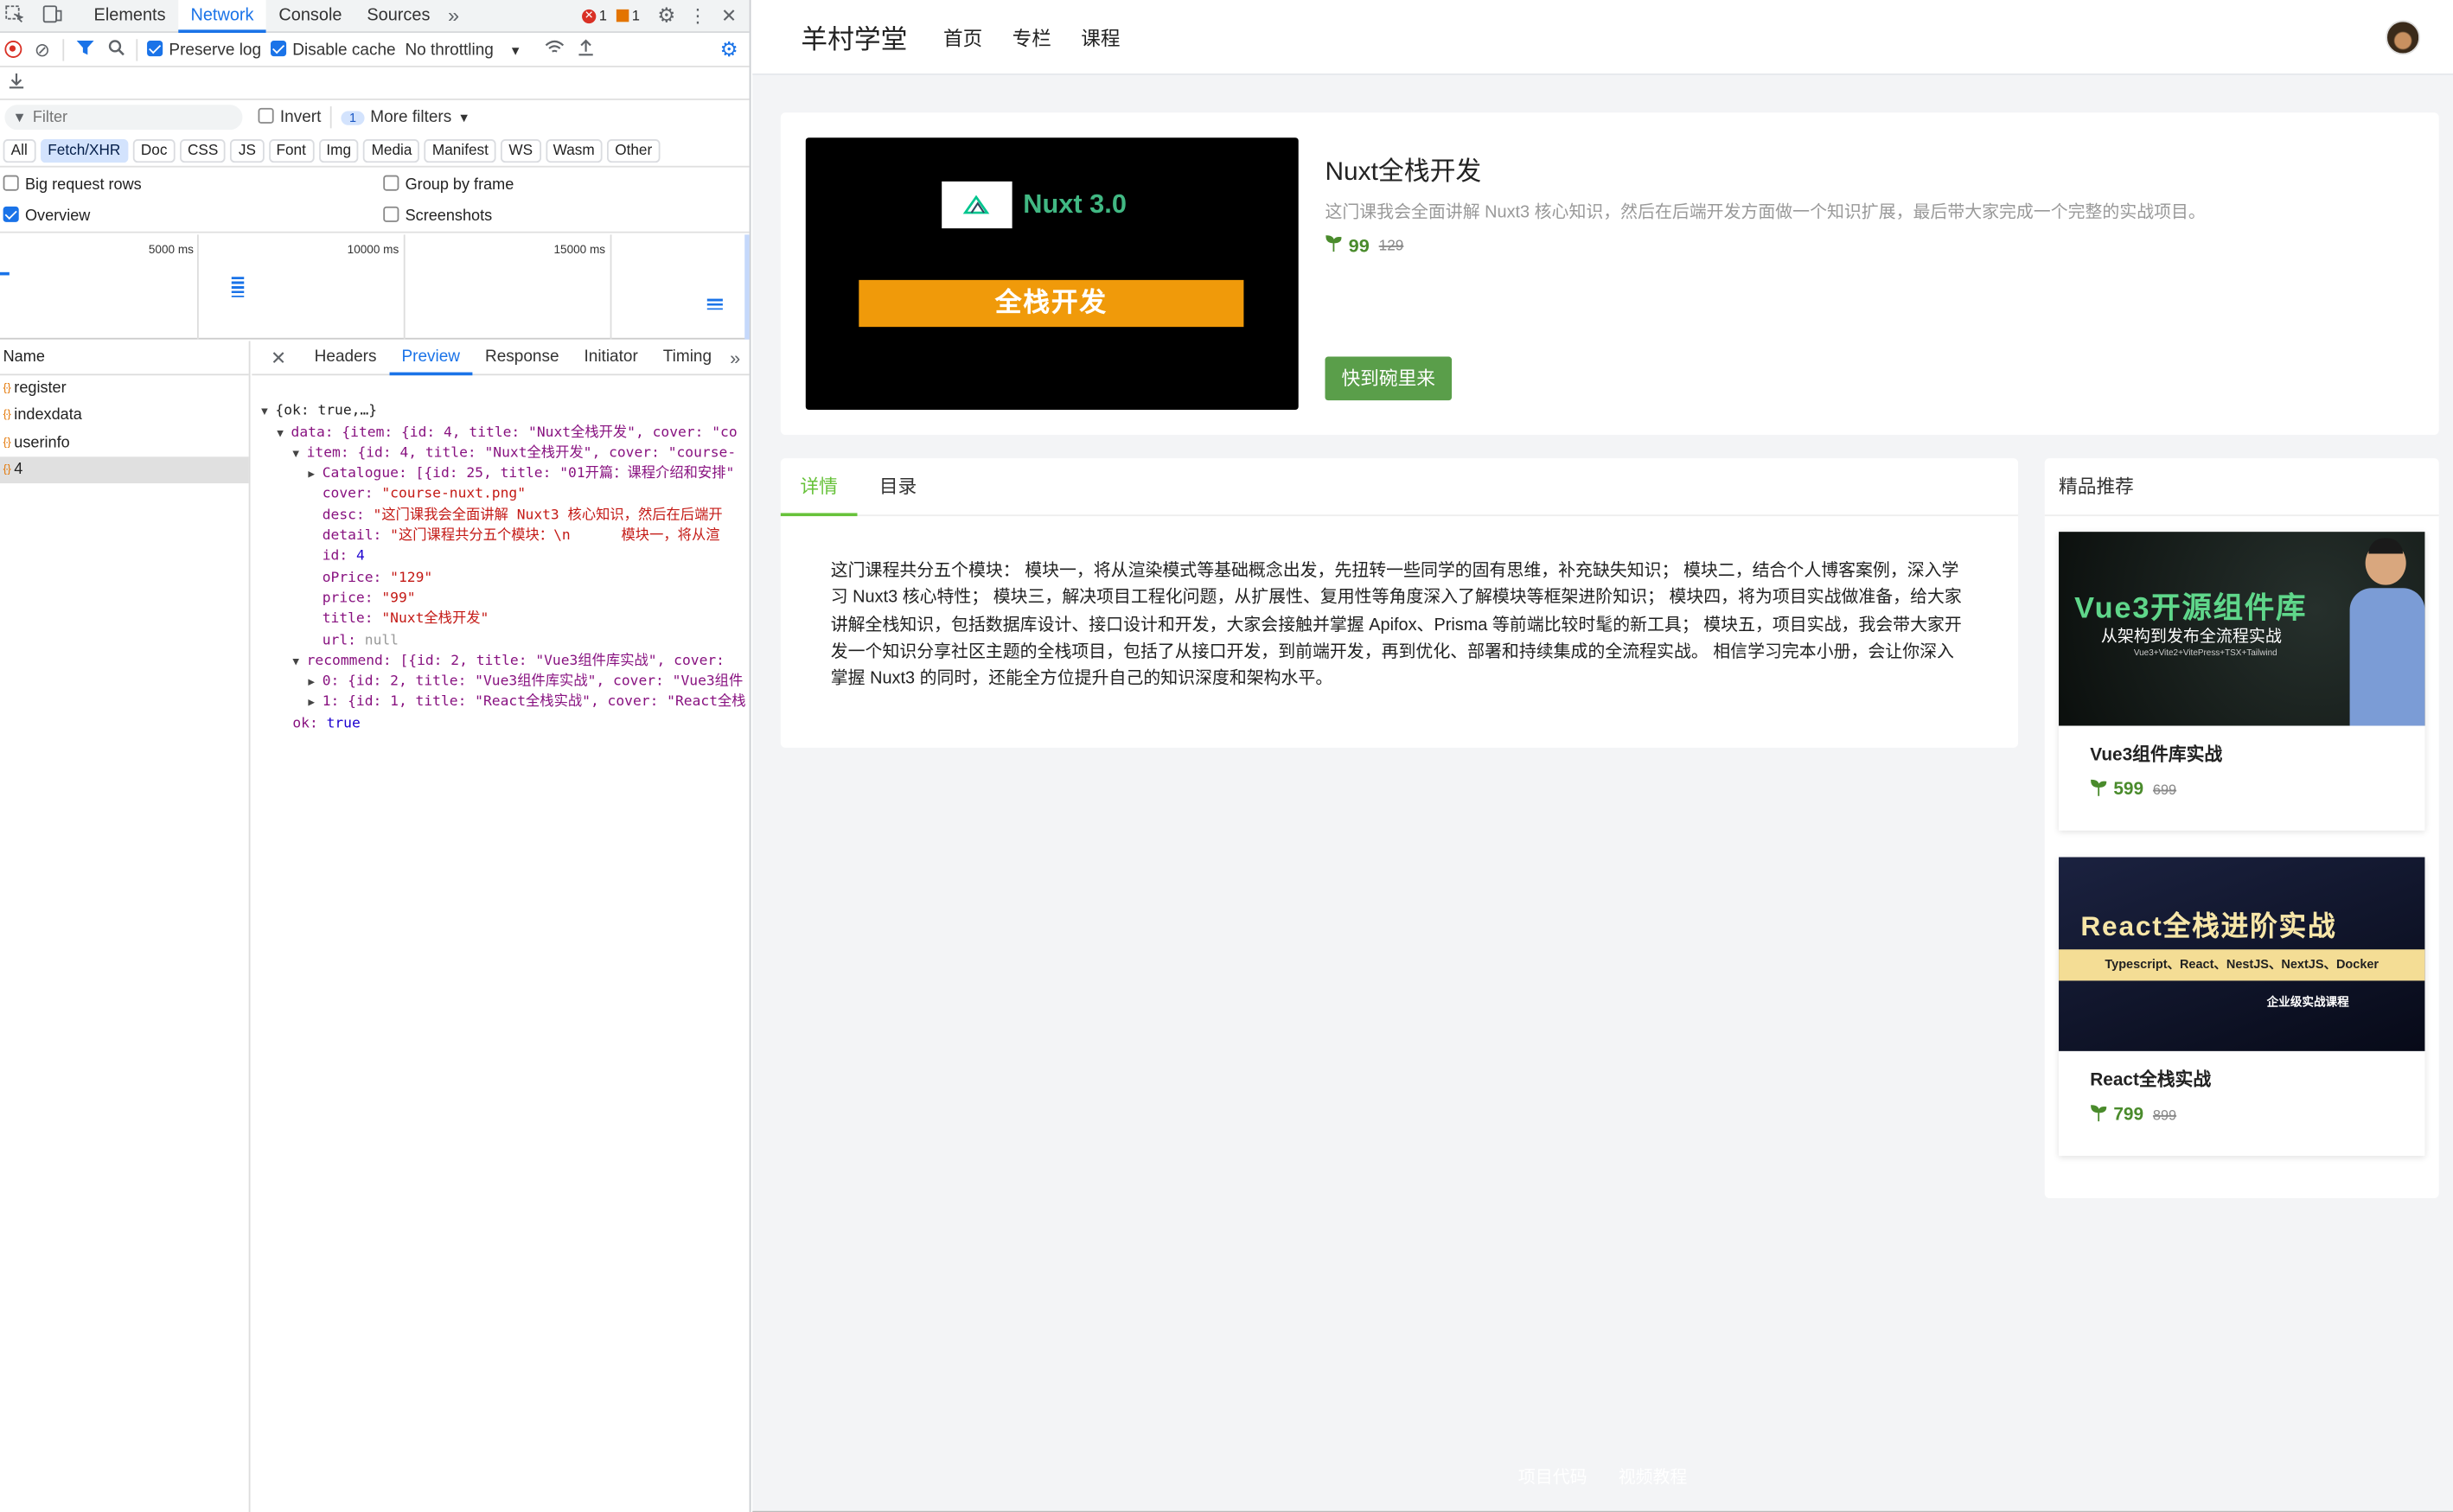 This screenshot has height=1512, width=2453. I want to click on detail-tab-headers: Headers, so click(345, 358).